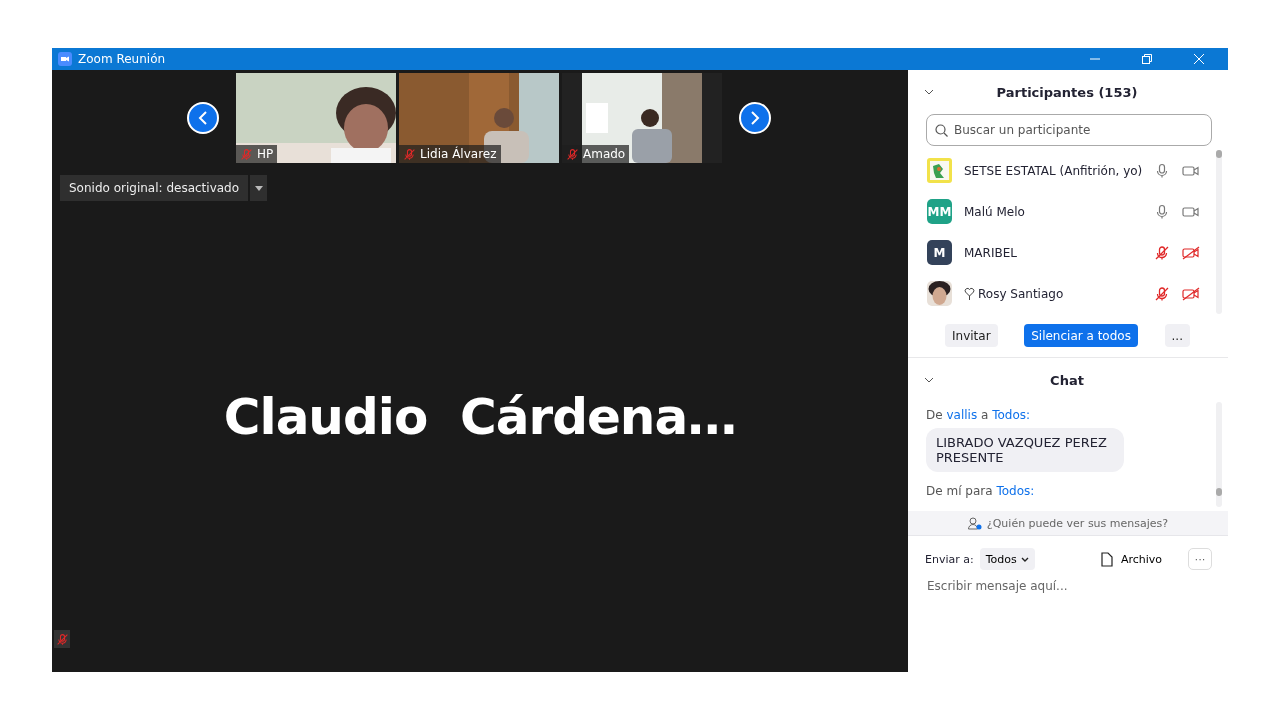 This screenshot has height=720, width=1280. Describe the element at coordinates (1081, 335) in the screenshot. I see `mute-all-button: Silenciar a todos` at that location.